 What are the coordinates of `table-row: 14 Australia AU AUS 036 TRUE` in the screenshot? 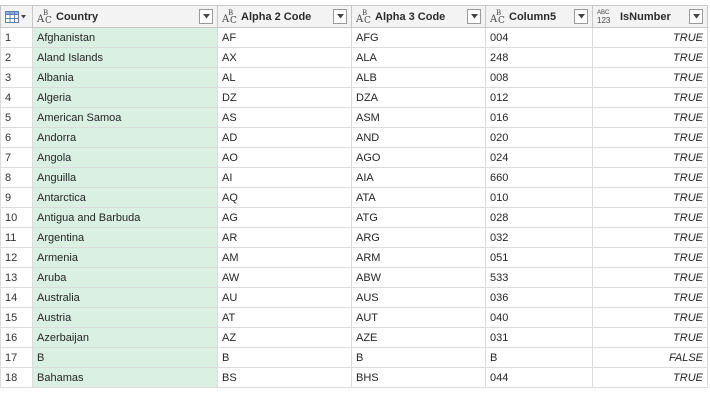 It's located at (354, 297).